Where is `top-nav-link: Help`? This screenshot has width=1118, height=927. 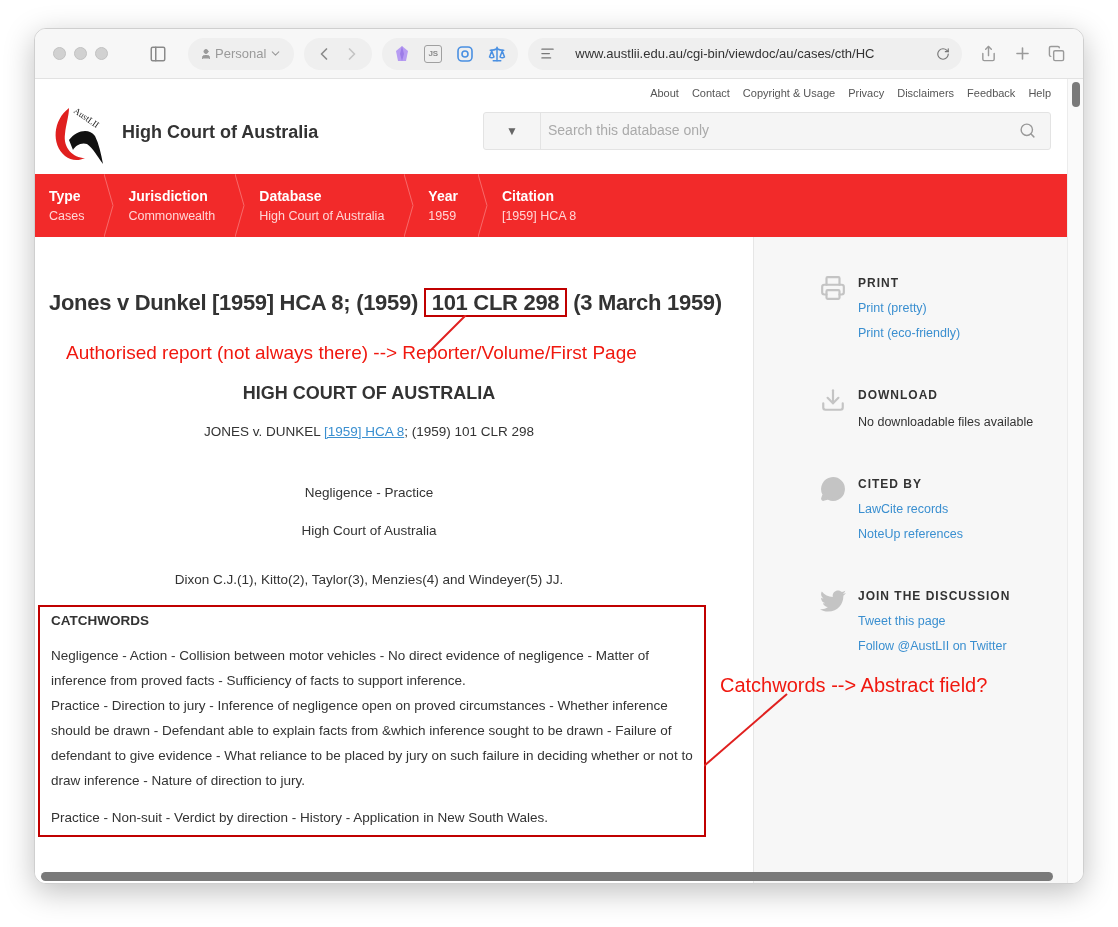 top-nav-link: Help is located at coordinates (1039, 93).